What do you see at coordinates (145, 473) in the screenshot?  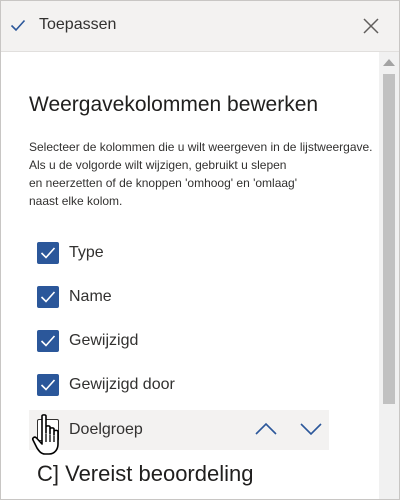 I see `partial-column-row: C] Vereist beoordeling` at bounding box center [145, 473].